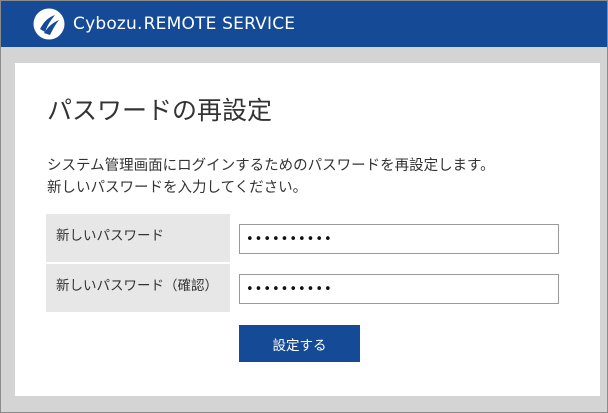  I want to click on confirm-password-label: 新しいパスワード（確認）, so click(138, 288).